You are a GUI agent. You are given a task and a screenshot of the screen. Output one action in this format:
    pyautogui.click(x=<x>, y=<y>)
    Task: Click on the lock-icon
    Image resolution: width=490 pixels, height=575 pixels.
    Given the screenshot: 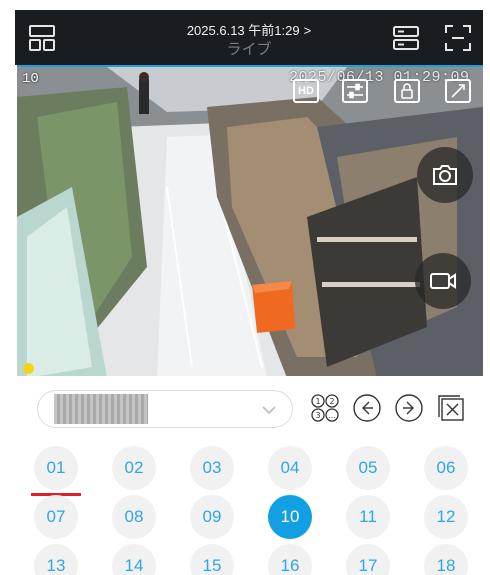 What is the action you would take?
    pyautogui.click(x=407, y=91)
    